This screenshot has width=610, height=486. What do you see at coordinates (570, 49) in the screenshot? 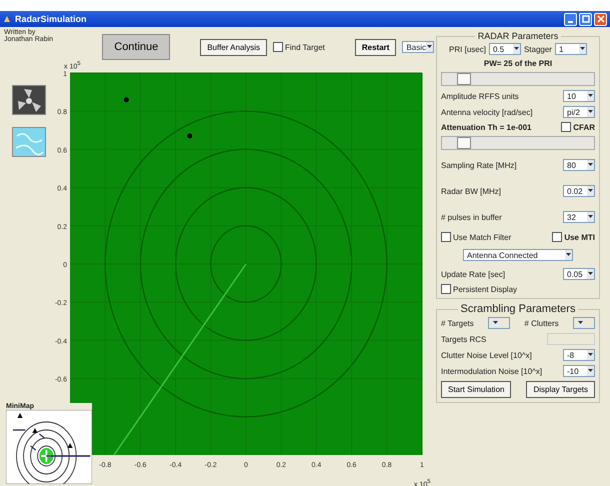
I see `stagger-dropdown: 1` at bounding box center [570, 49].